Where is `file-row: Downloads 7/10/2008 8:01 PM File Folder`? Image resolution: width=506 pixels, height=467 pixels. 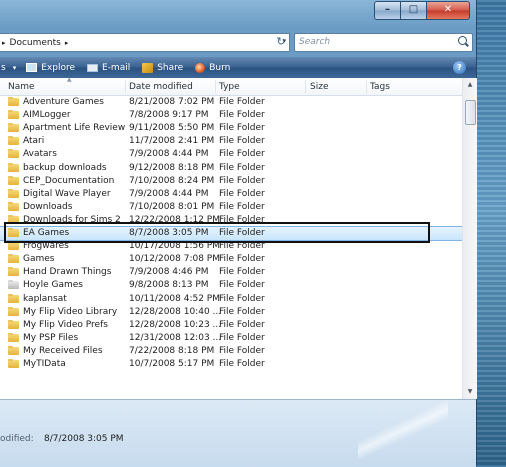
file-row: Downloads 7/10/2008 8:01 PM File Folder is located at coordinates (231, 207).